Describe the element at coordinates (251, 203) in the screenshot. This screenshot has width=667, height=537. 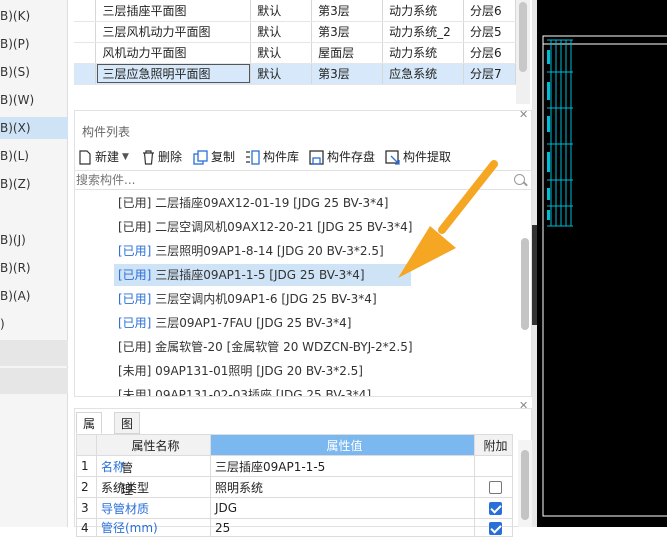
I see `list-item: [已用] 二层插座09AX12-01-19 [JDG 25 BV-3*4]` at that location.